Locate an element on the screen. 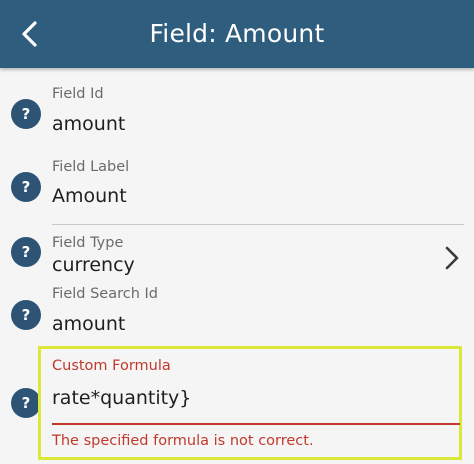  page-title: Field: Amount is located at coordinates (237, 33).